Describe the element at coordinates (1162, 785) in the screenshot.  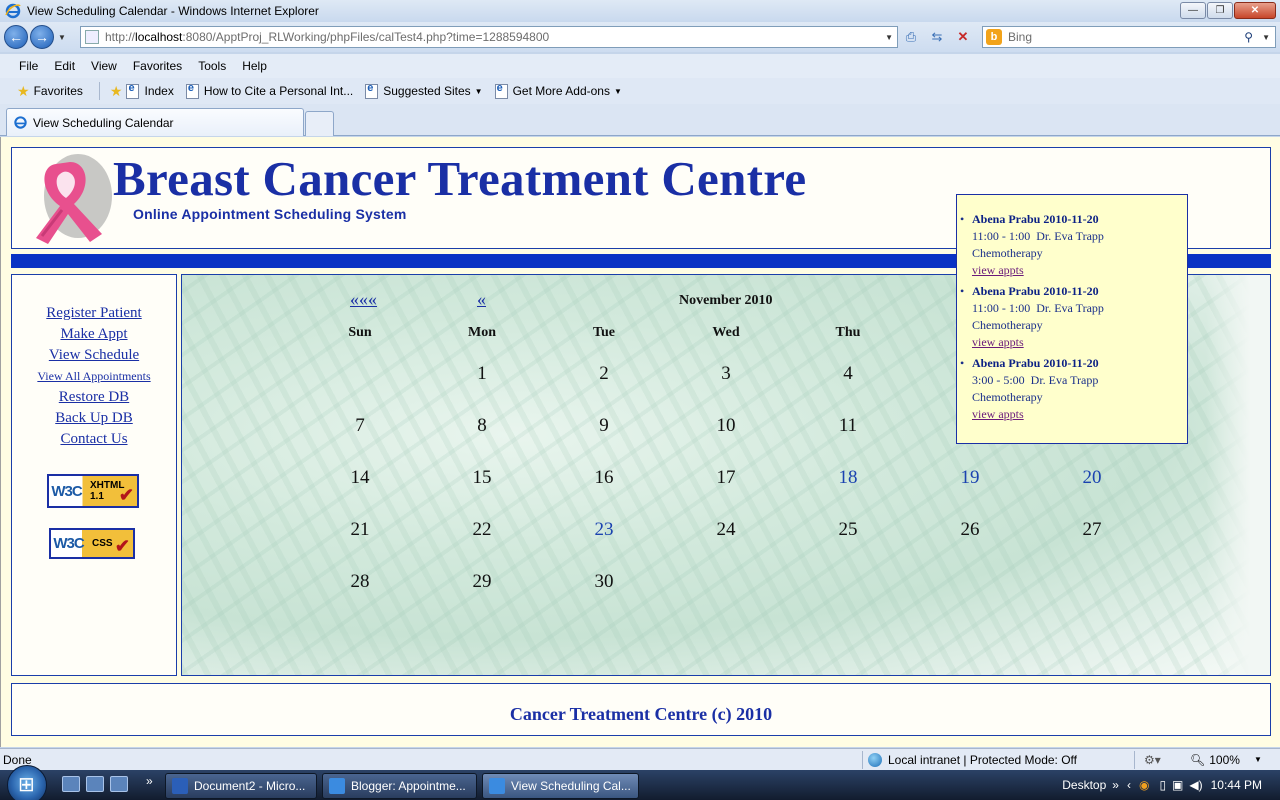
I see `power-icon: ▯` at that location.